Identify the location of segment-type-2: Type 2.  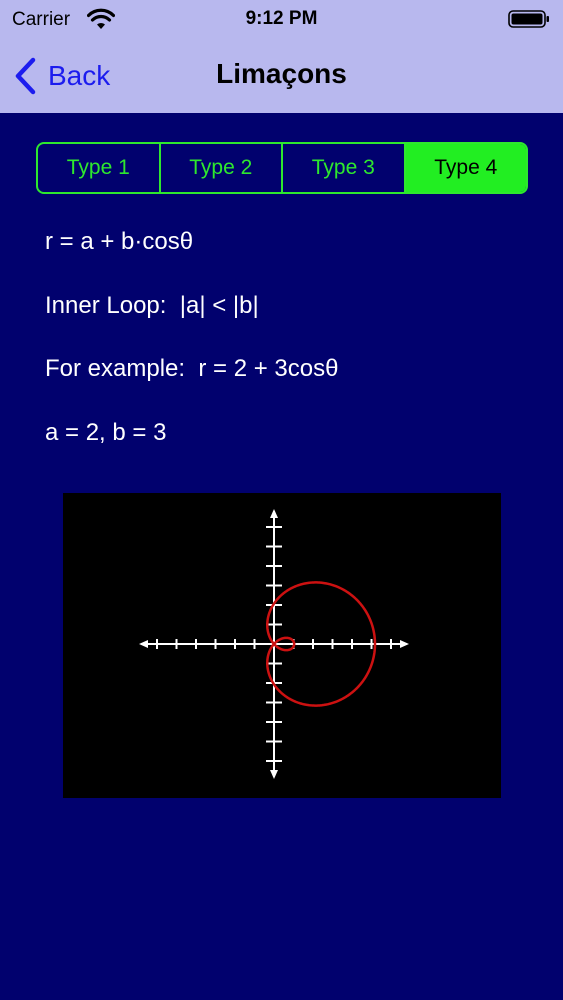
(222, 168).